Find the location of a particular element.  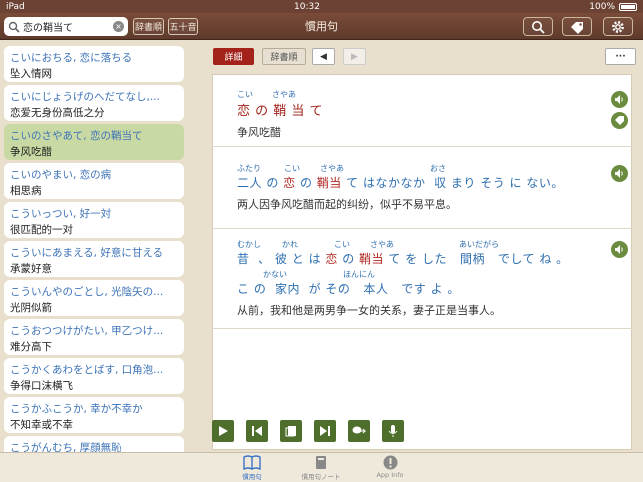

tab-bar: 慣用句 慣用句ノート App Info is located at coordinates (321, 467).